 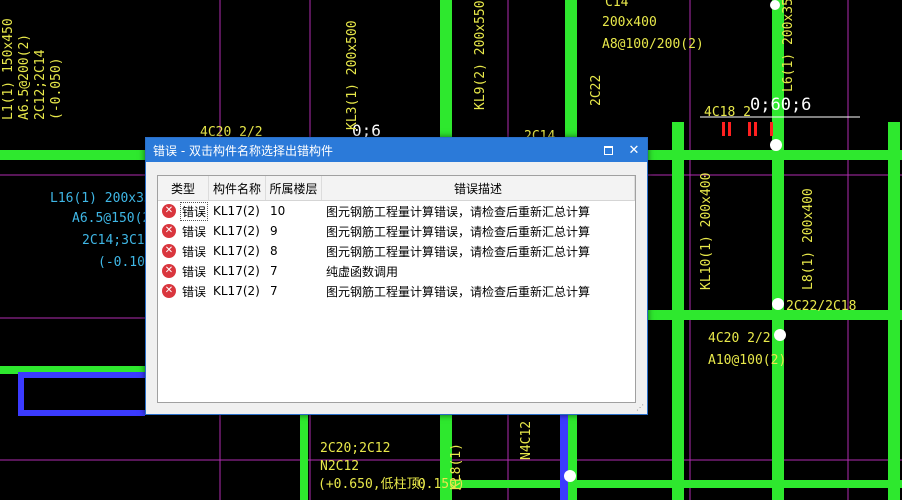 I want to click on close-icon: ✕, so click(x=634, y=150).